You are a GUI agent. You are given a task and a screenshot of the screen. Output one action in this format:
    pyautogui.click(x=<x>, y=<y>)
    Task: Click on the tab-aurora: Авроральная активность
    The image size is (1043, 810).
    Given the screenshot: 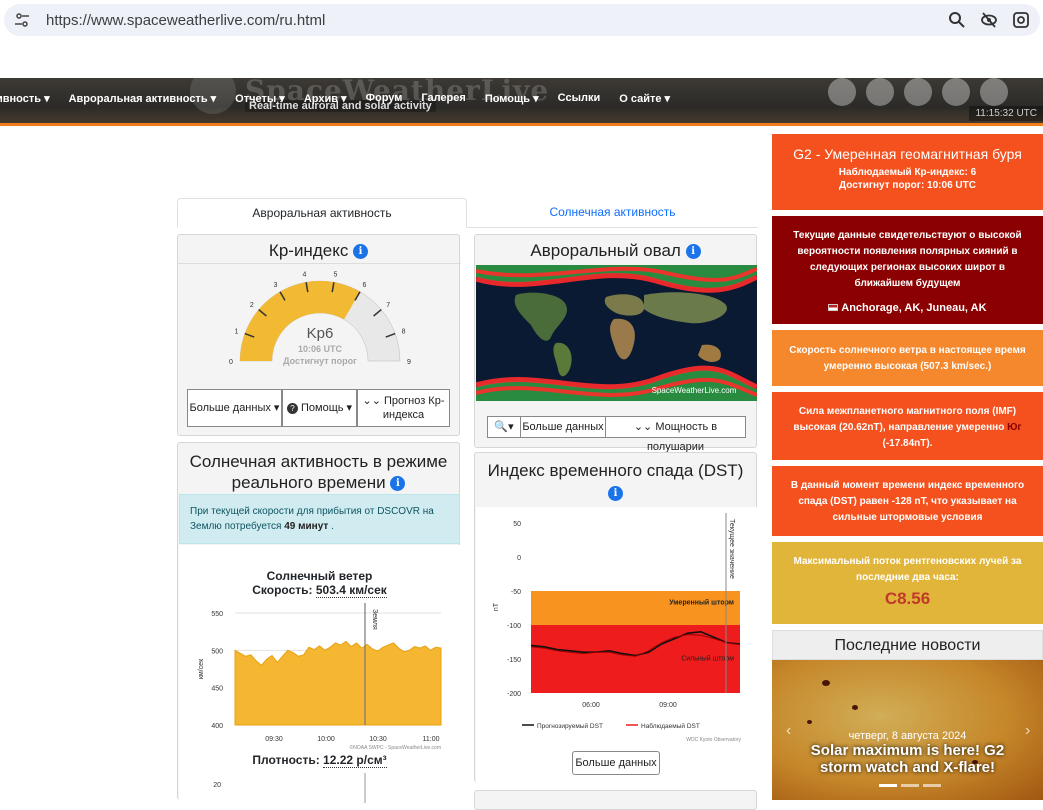 What is the action you would take?
    pyautogui.click(x=322, y=213)
    